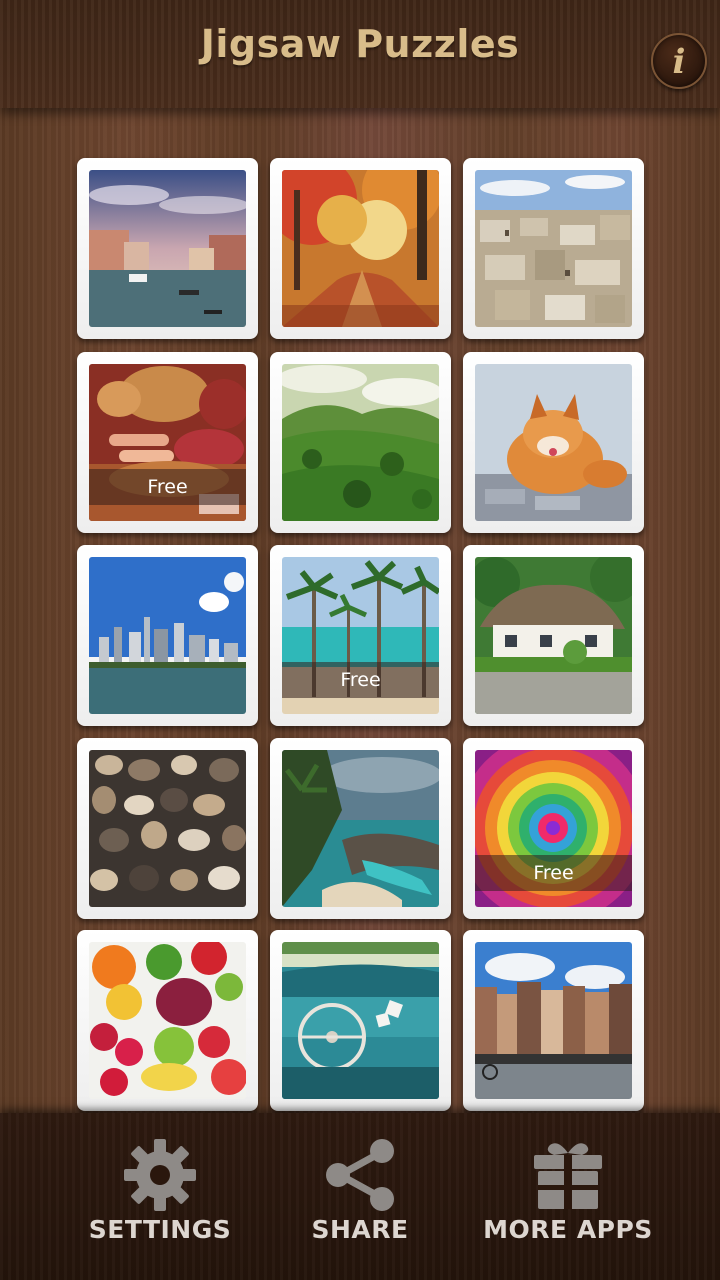 This screenshot has height=1280, width=720. I want to click on settings-button: SETTINGS, so click(160, 1196).